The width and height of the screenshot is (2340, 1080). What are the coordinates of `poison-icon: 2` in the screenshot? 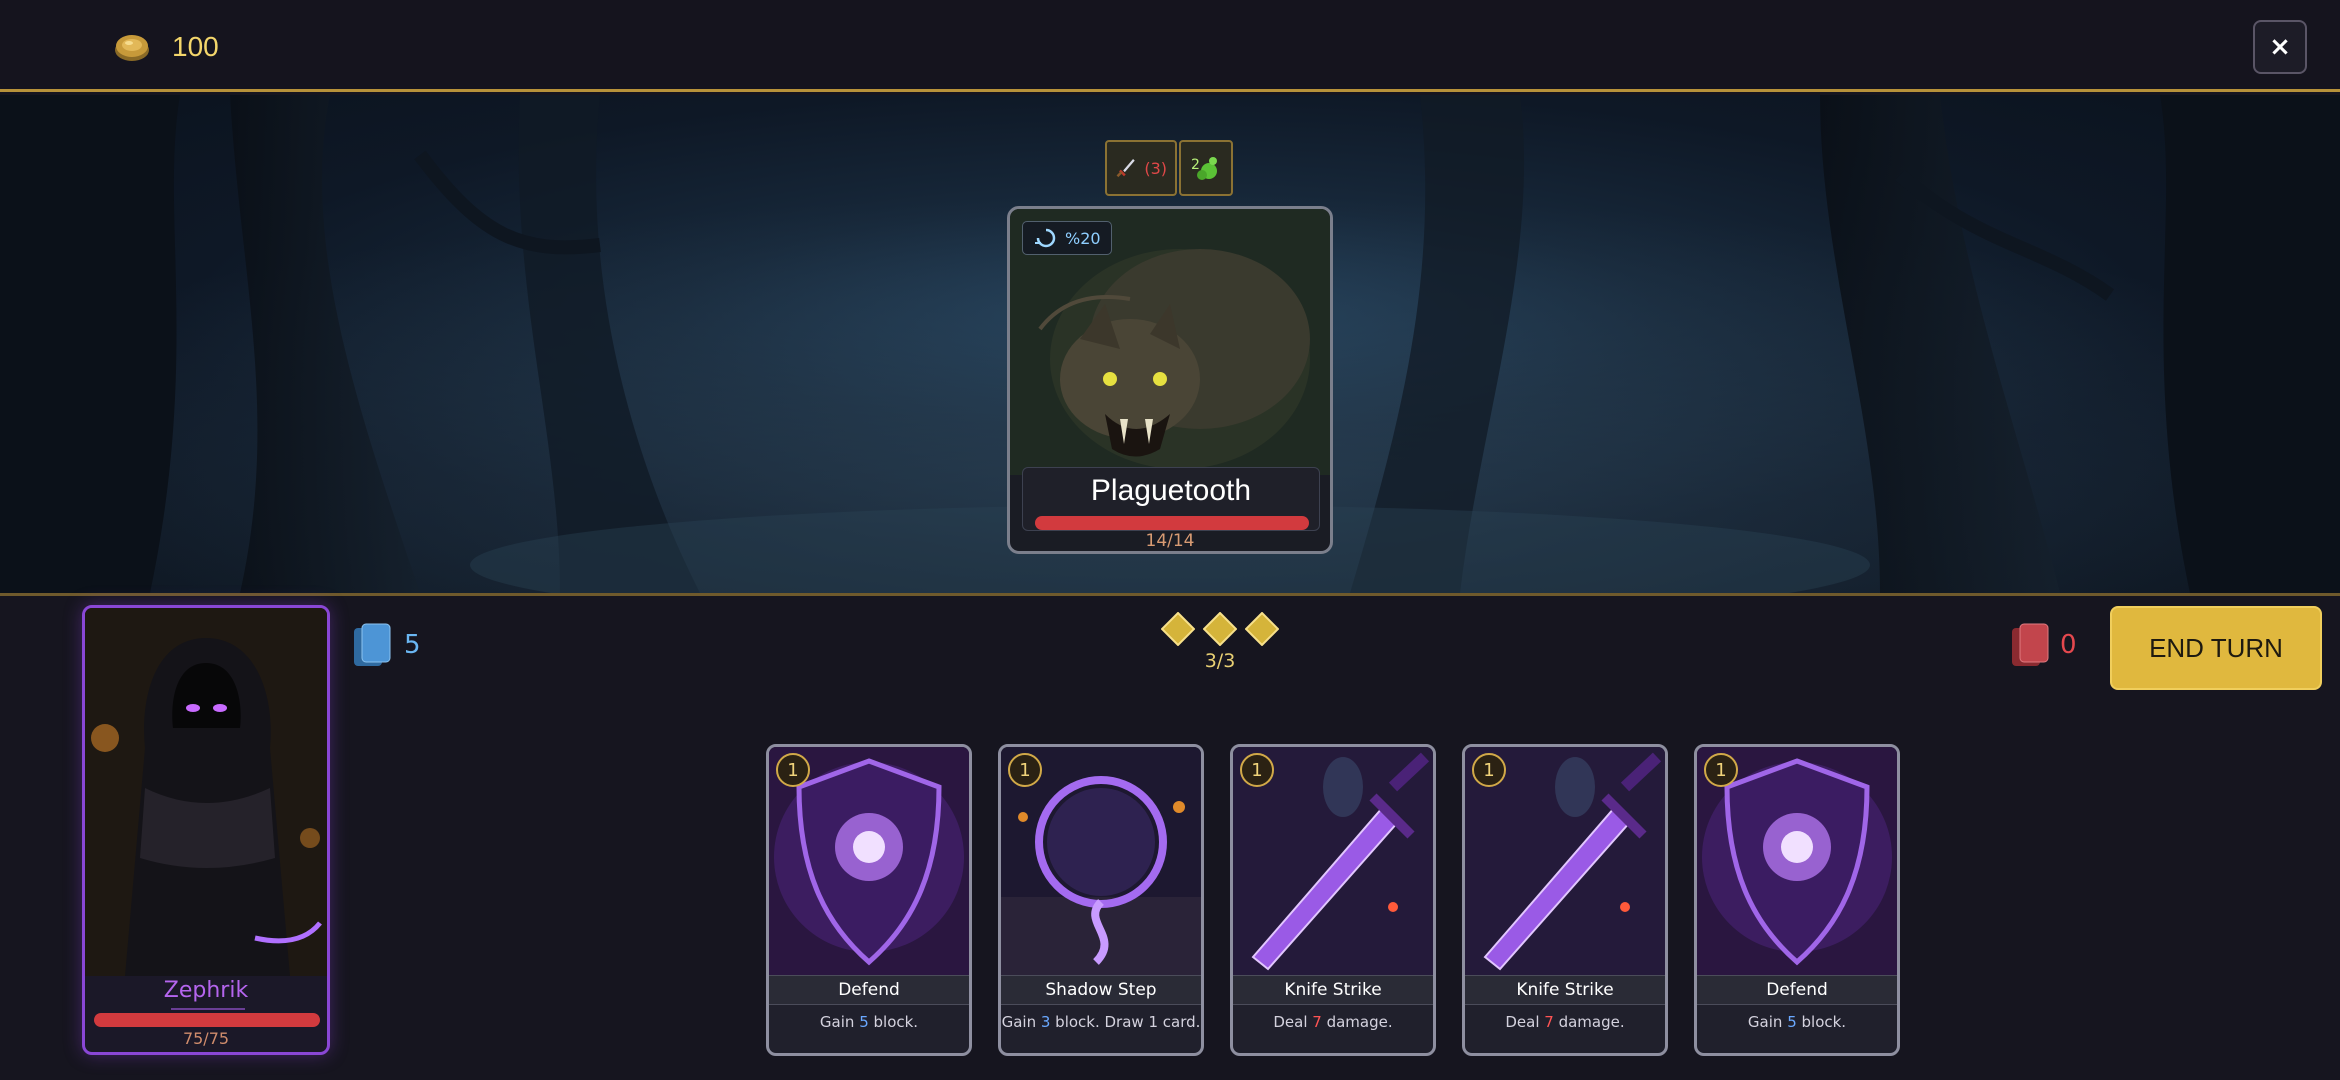 It's located at (1204, 168).